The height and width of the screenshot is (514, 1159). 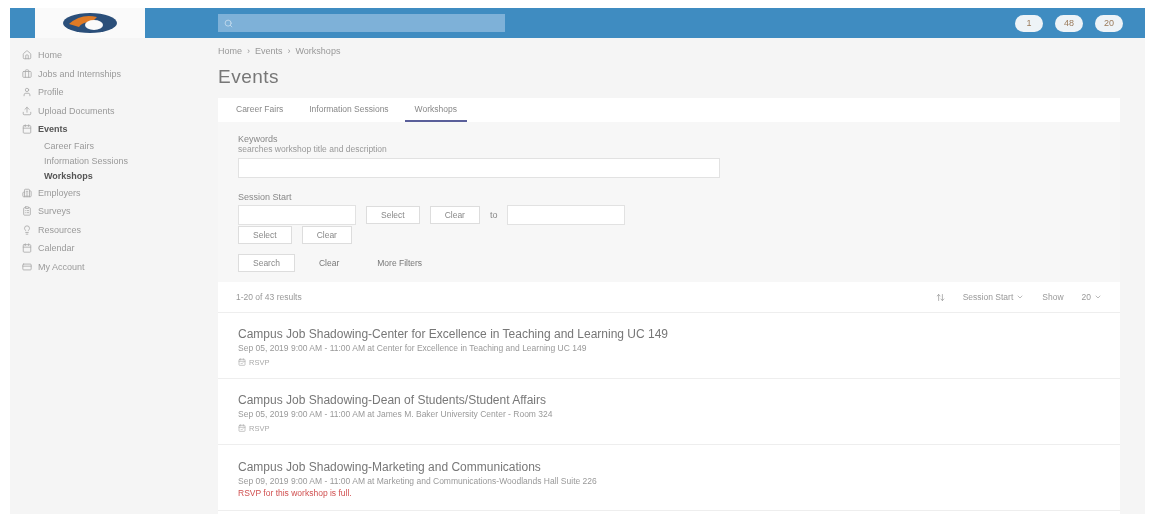 I want to click on sidebar-subitem: Career Fairs, so click(x=113, y=146).